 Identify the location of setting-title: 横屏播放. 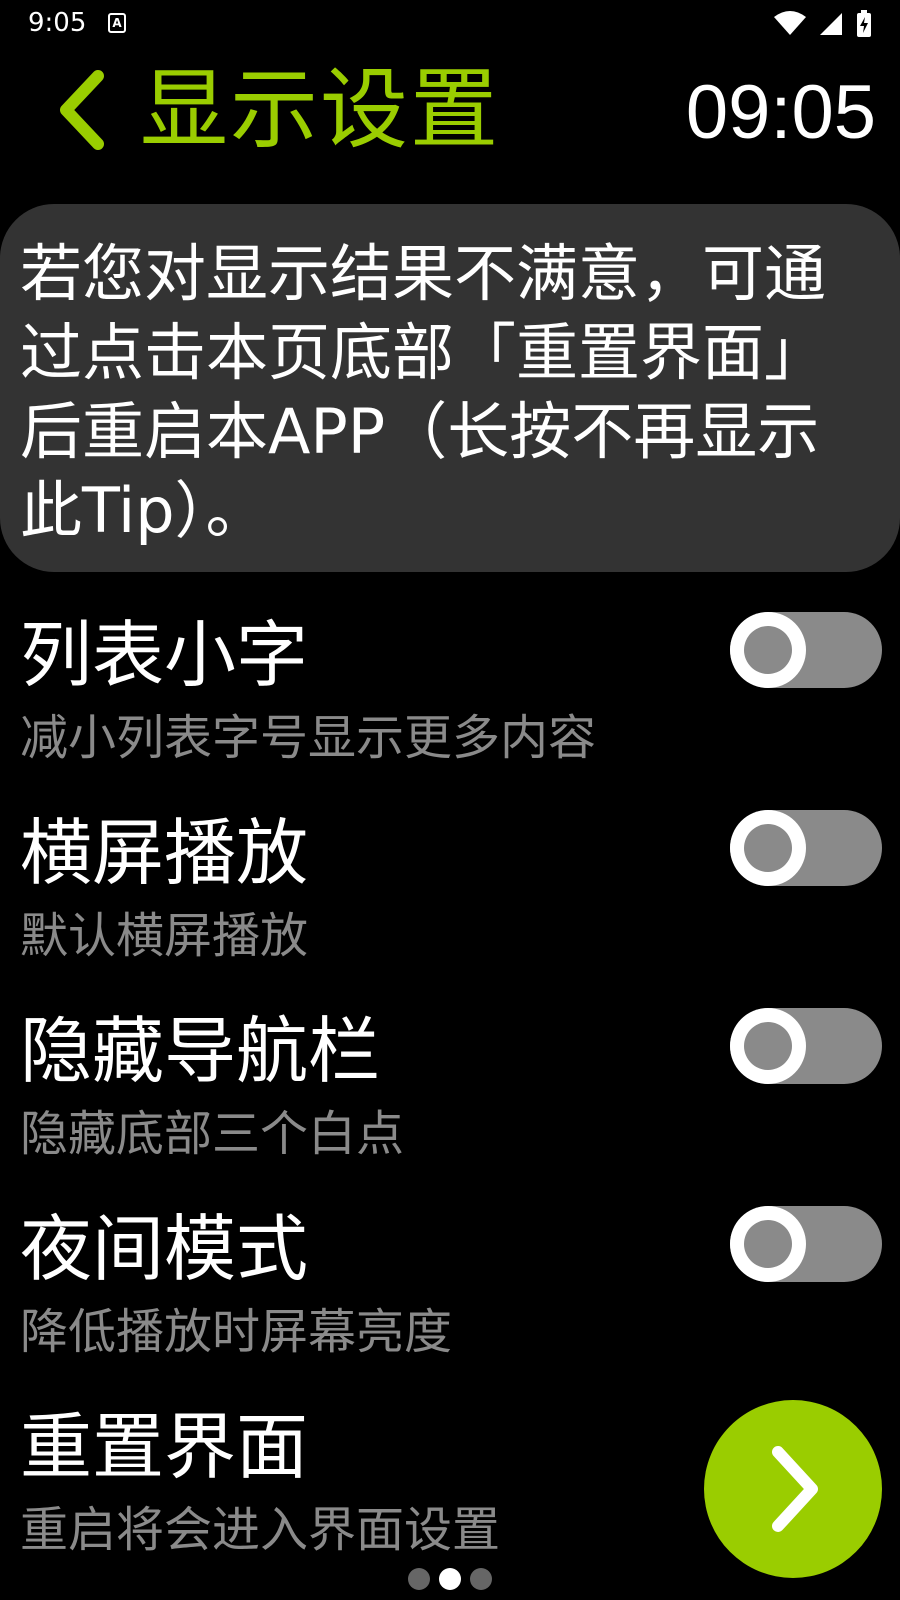
(164, 853).